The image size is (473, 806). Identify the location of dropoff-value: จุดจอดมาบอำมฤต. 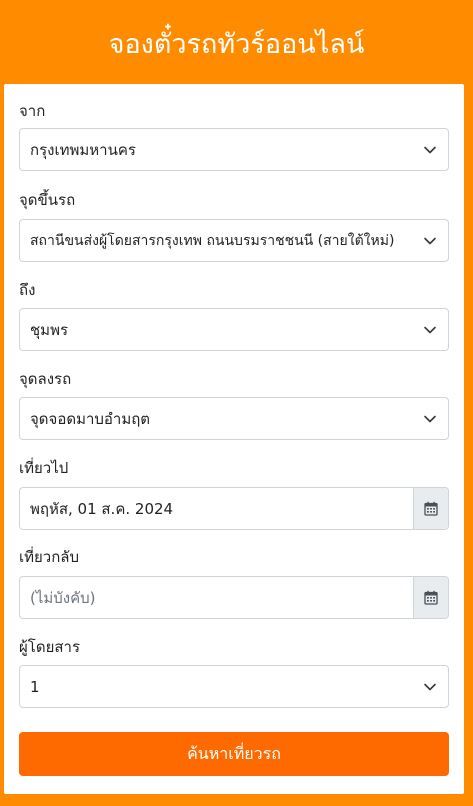
(90, 418).